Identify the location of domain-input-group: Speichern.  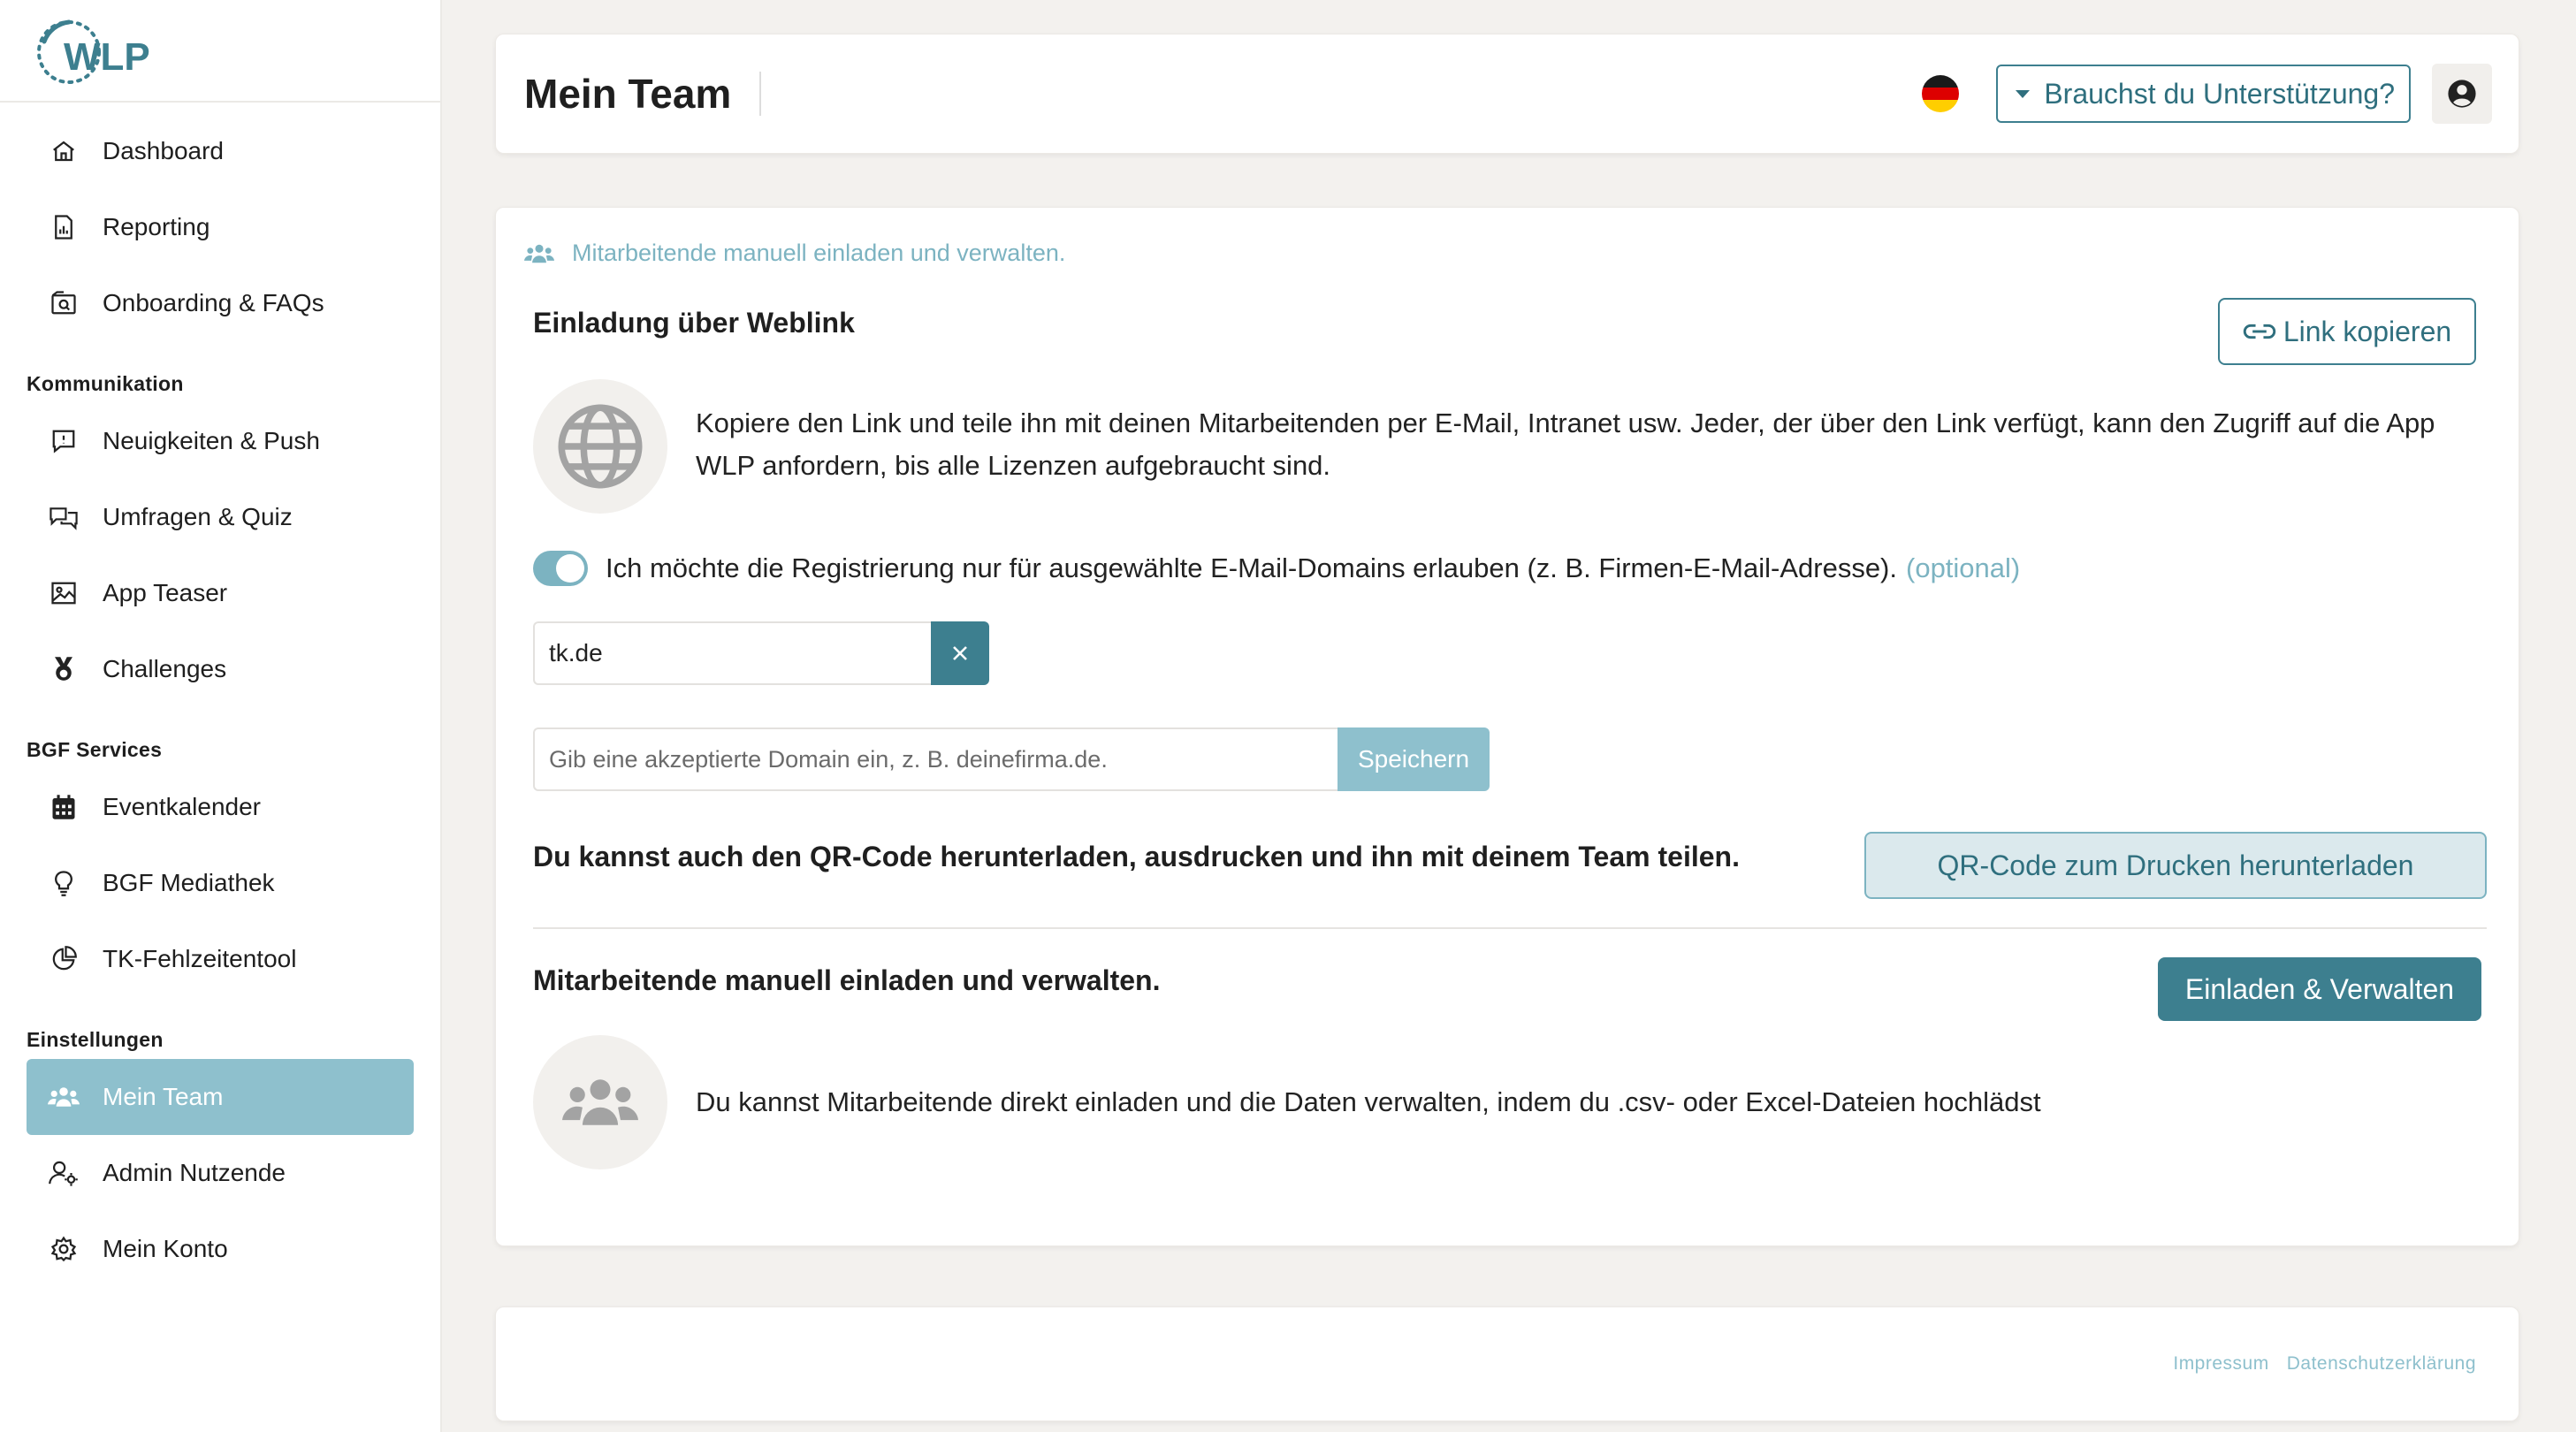
(1011, 759).